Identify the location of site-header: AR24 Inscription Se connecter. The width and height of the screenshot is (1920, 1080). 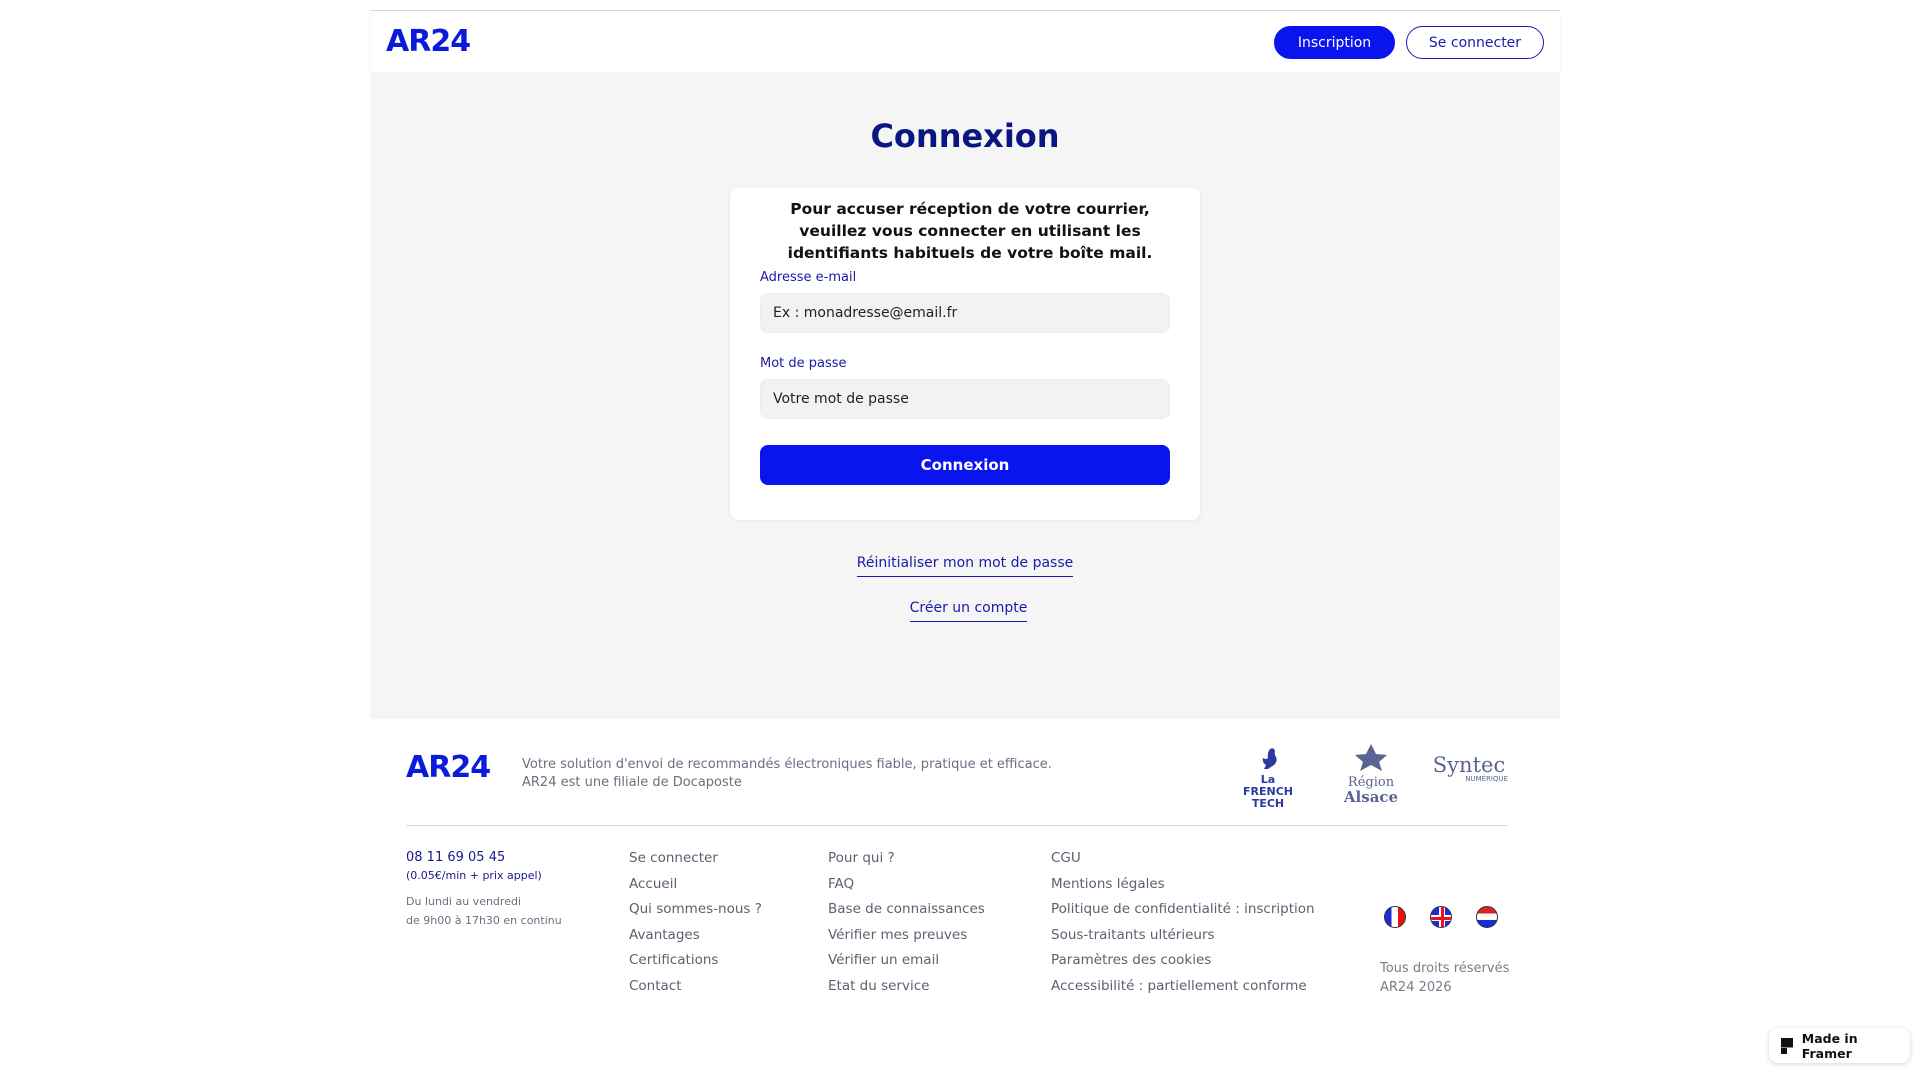
(965, 41).